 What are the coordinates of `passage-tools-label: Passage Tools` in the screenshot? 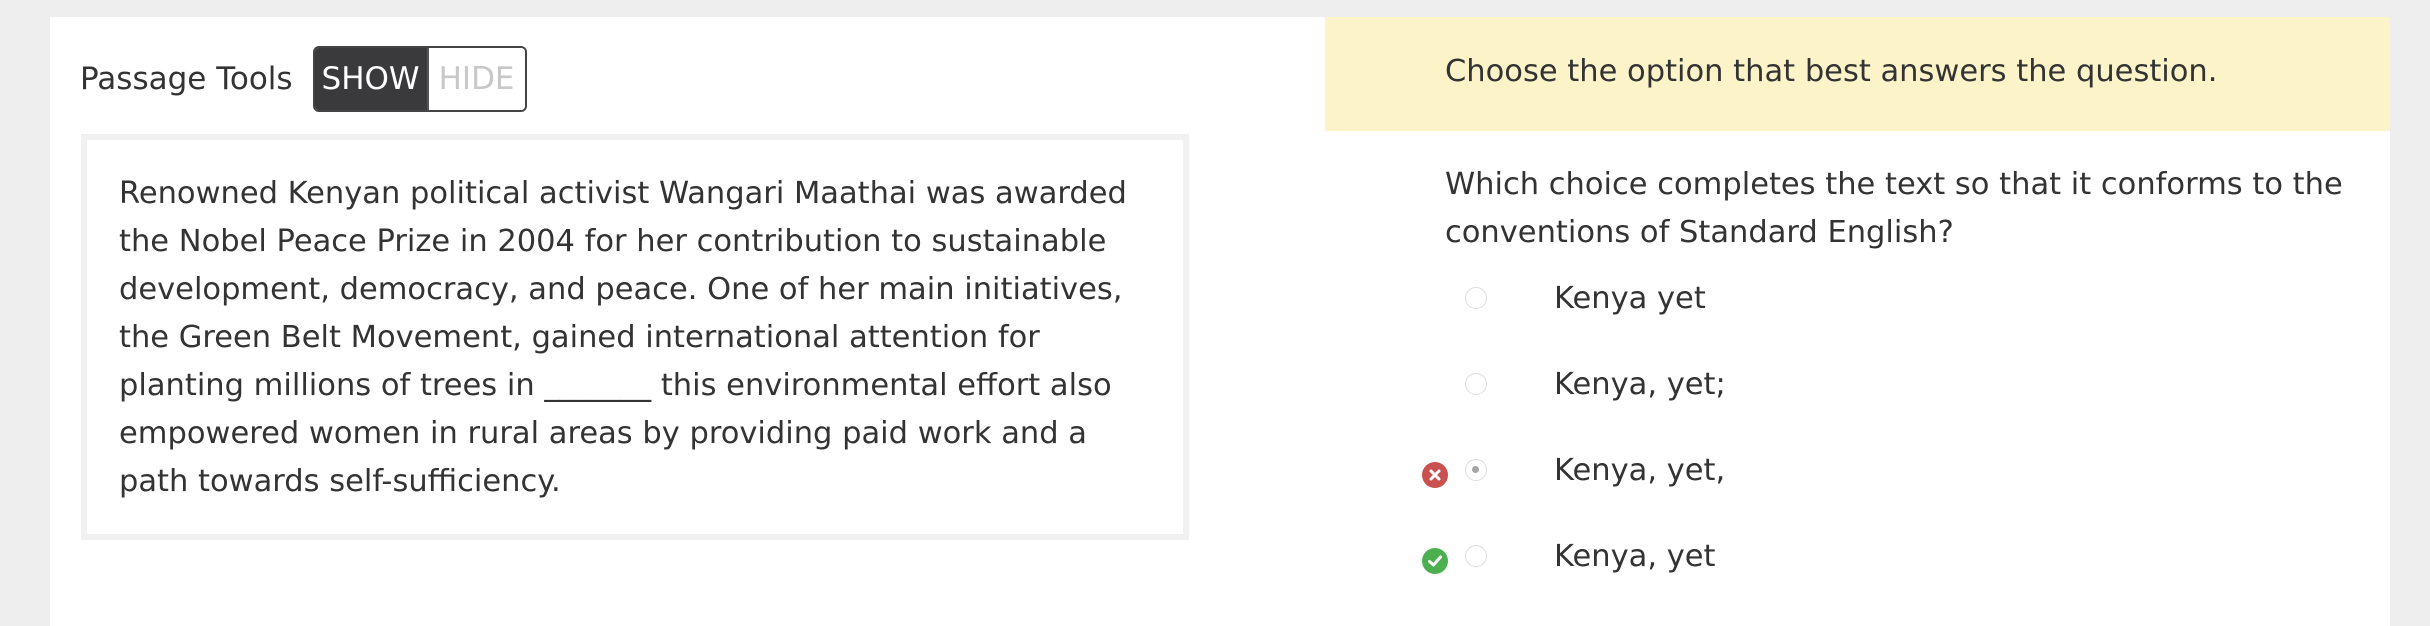 It's located at (186, 79).